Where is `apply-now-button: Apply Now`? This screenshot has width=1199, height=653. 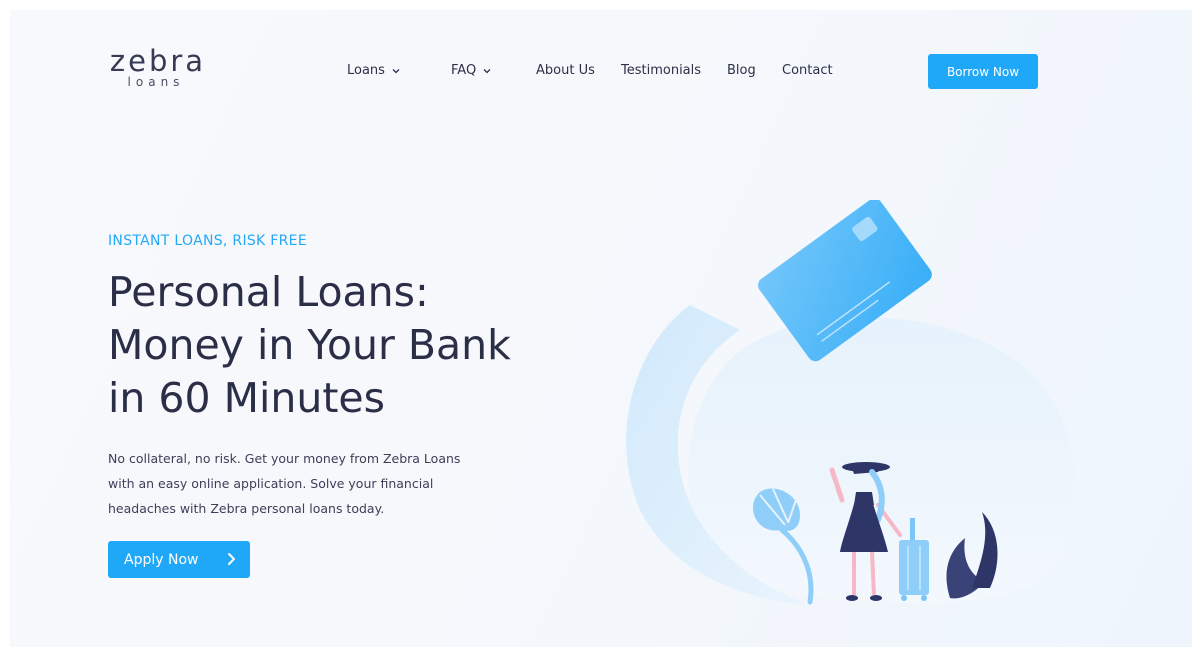
apply-now-button: Apply Now is located at coordinates (179, 559).